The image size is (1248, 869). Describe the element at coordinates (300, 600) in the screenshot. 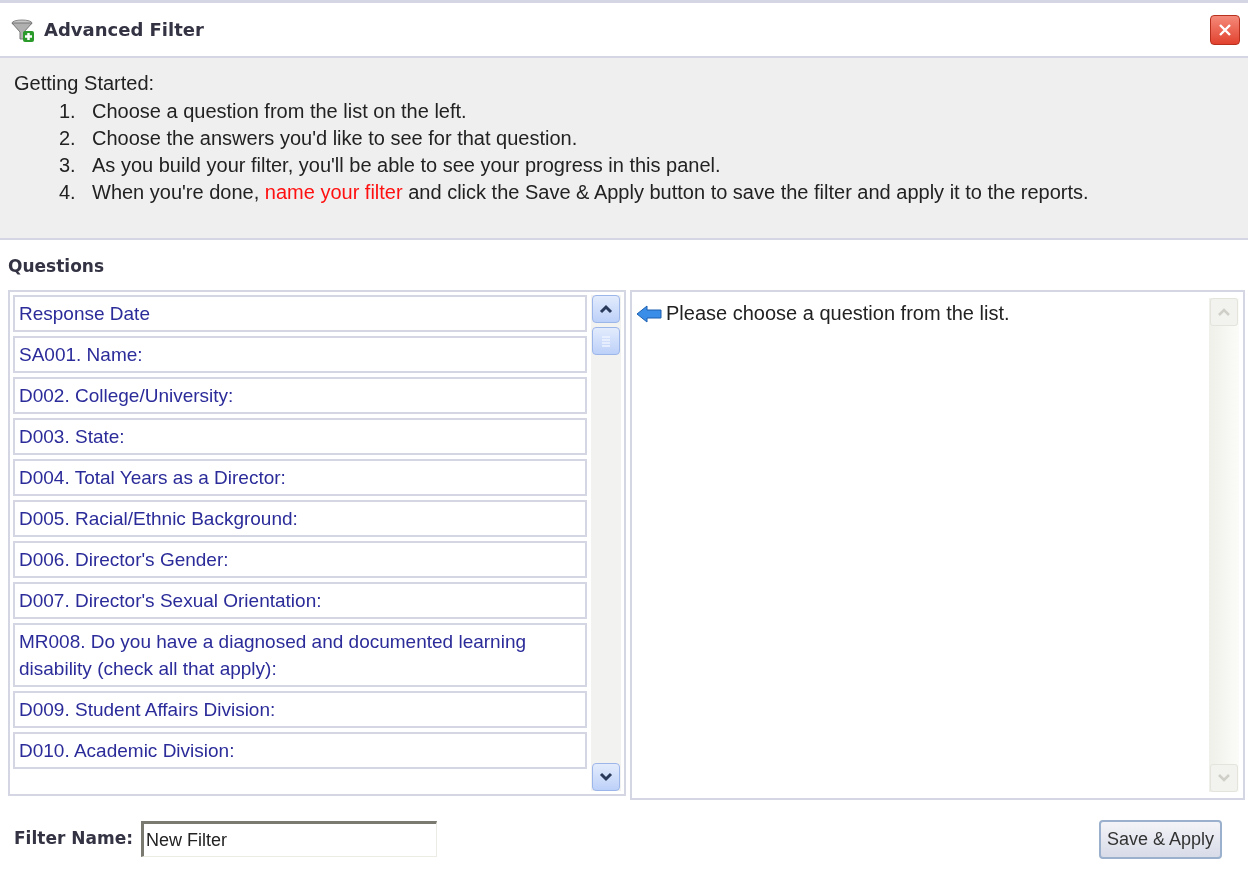

I see `question-item: D007. Director's Sexual Orientation:` at that location.